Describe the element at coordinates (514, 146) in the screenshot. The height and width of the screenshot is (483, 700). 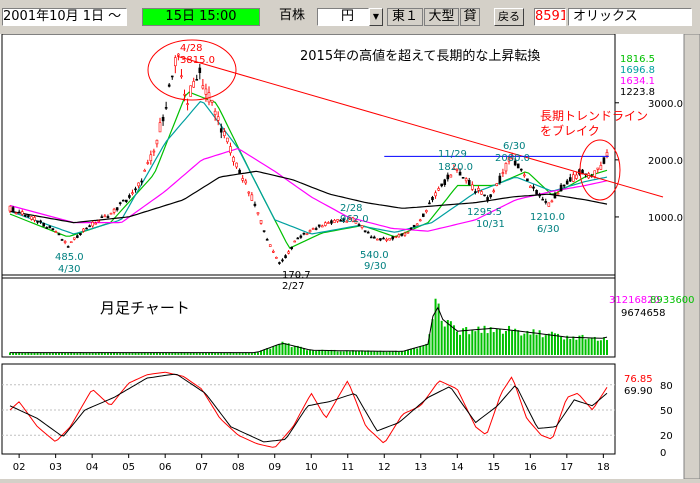
I see `price-annotation: 6/30` at that location.